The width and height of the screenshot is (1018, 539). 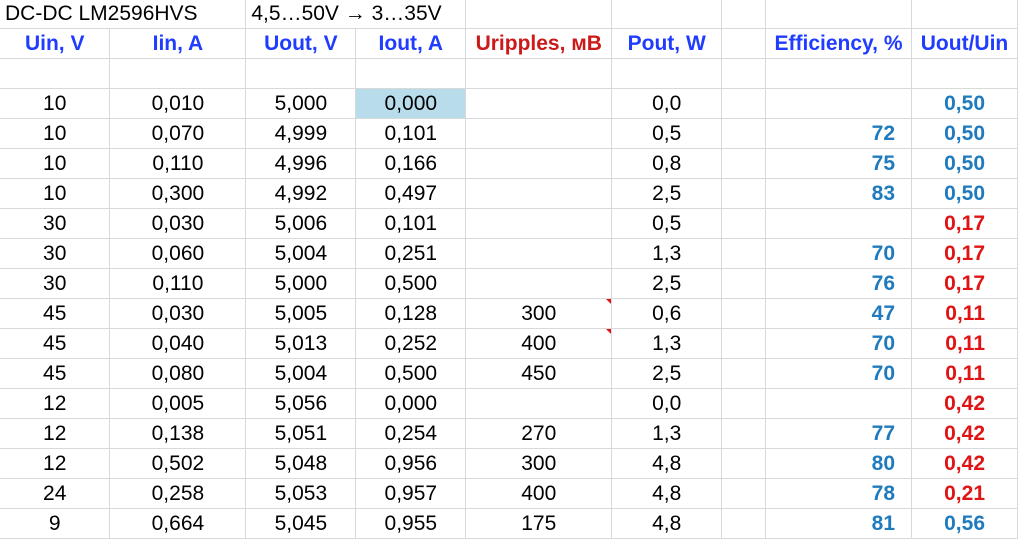 I want to click on cell-uout-uin: 0,21, so click(x=964, y=493).